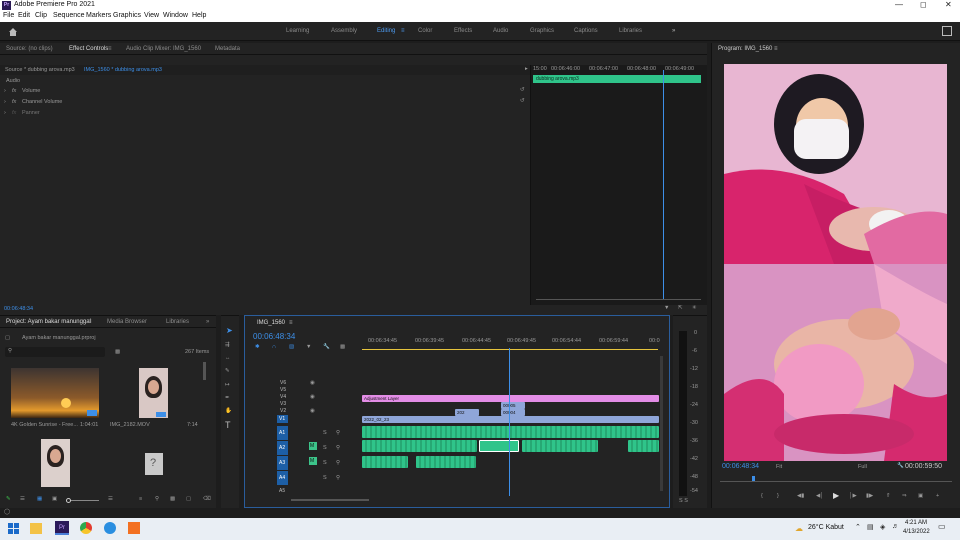 The height and width of the screenshot is (540, 960). I want to click on tab-metadata: Metadata, so click(227, 49).